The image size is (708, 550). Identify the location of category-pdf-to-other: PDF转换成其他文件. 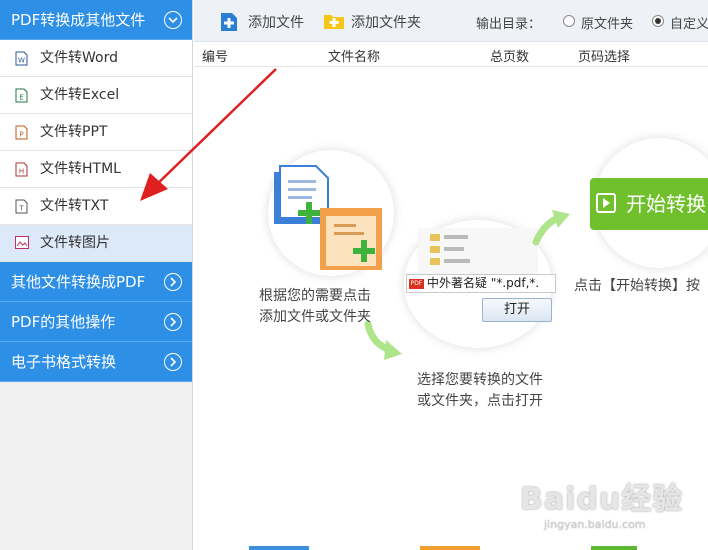
(96, 20).